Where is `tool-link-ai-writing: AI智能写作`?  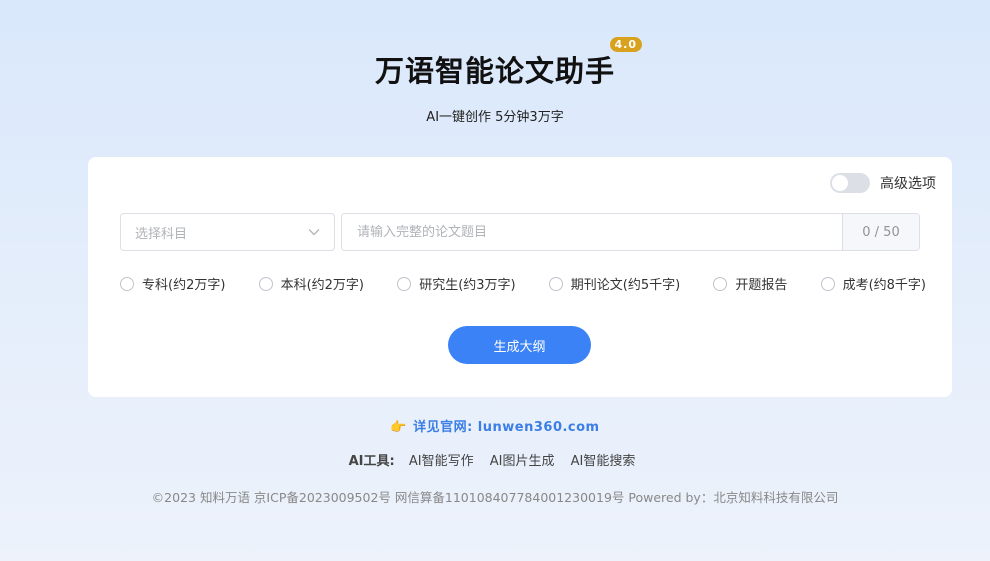
tool-link-ai-writing: AI智能写作 is located at coordinates (441, 461).